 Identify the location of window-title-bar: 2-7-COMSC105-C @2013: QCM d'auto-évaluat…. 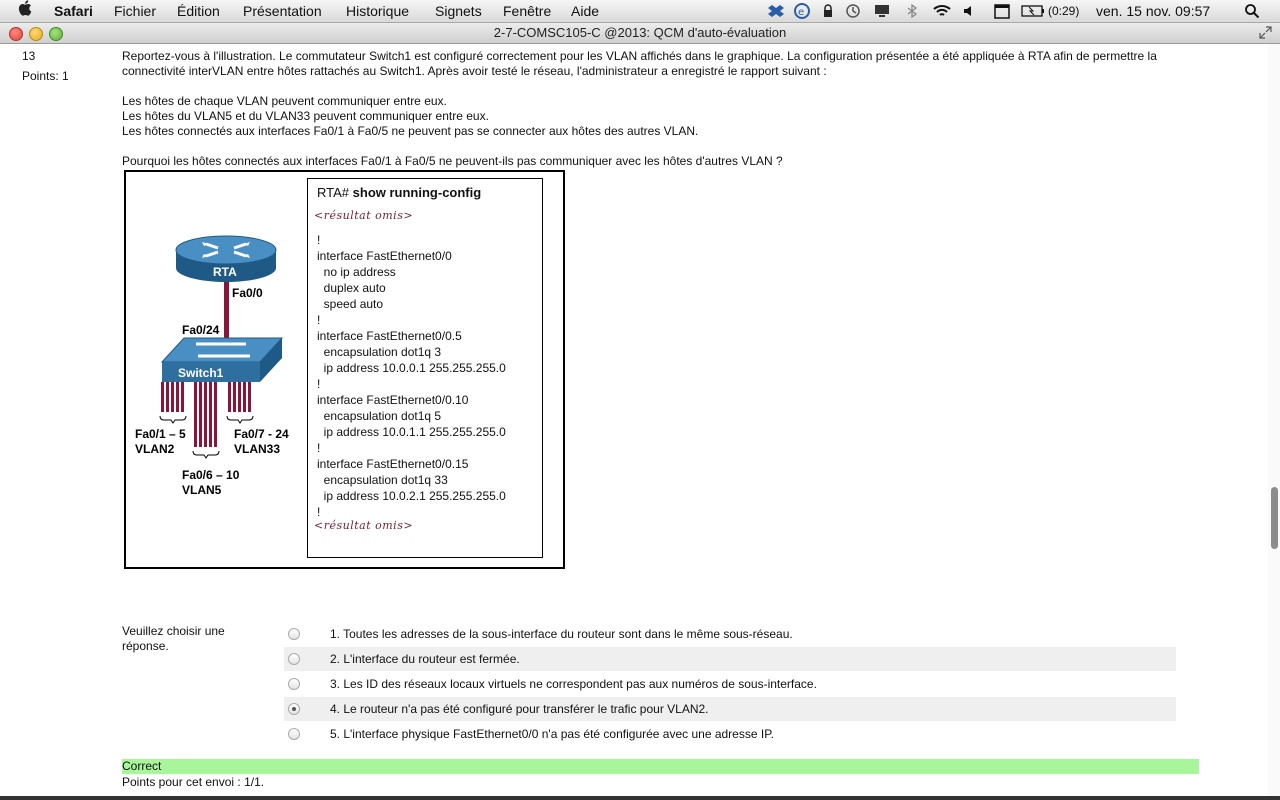
(640, 33).